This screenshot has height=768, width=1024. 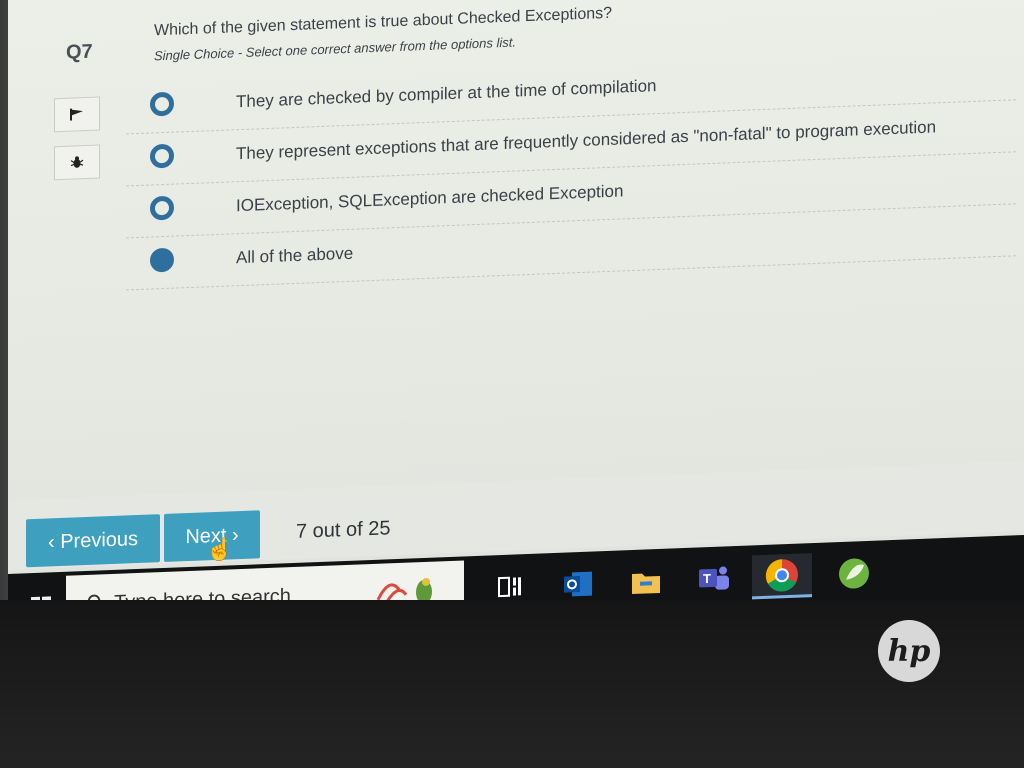 I want to click on radio-button-selected, so click(x=162, y=260).